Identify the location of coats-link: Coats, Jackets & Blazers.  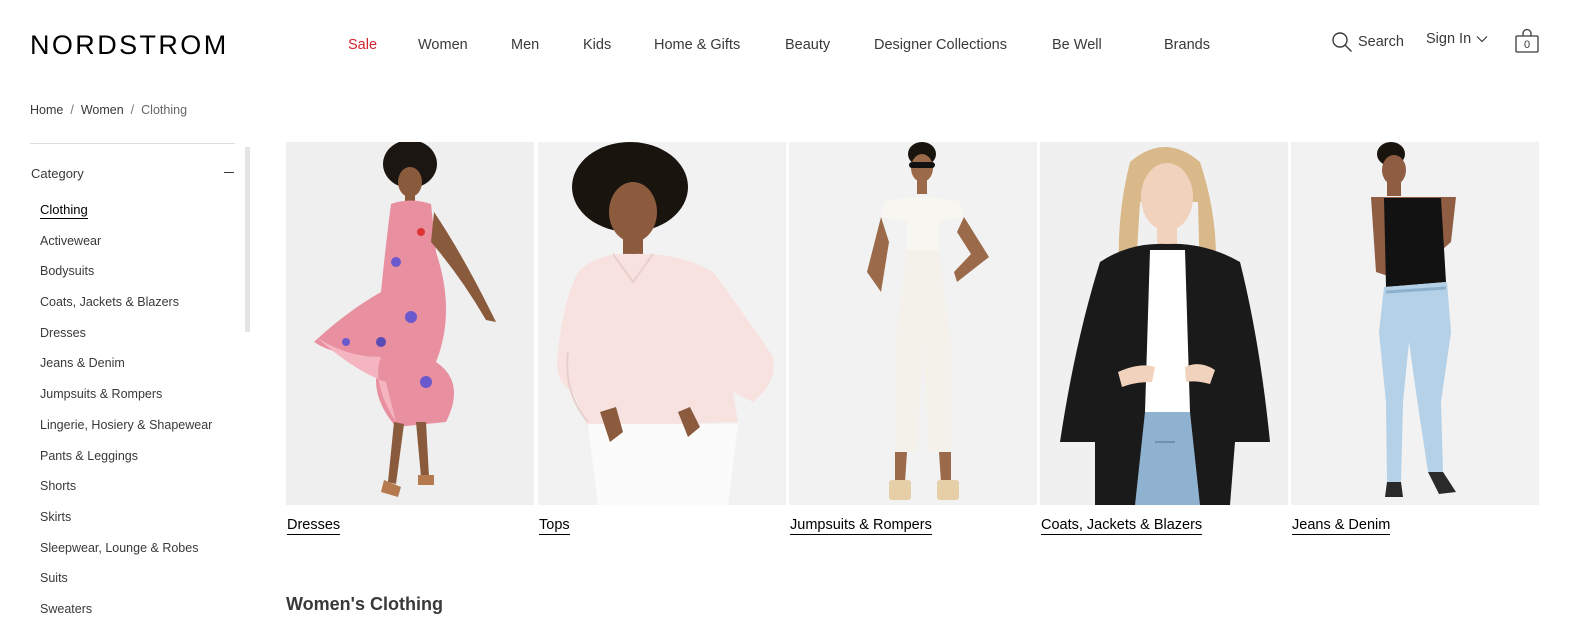
(1122, 525).